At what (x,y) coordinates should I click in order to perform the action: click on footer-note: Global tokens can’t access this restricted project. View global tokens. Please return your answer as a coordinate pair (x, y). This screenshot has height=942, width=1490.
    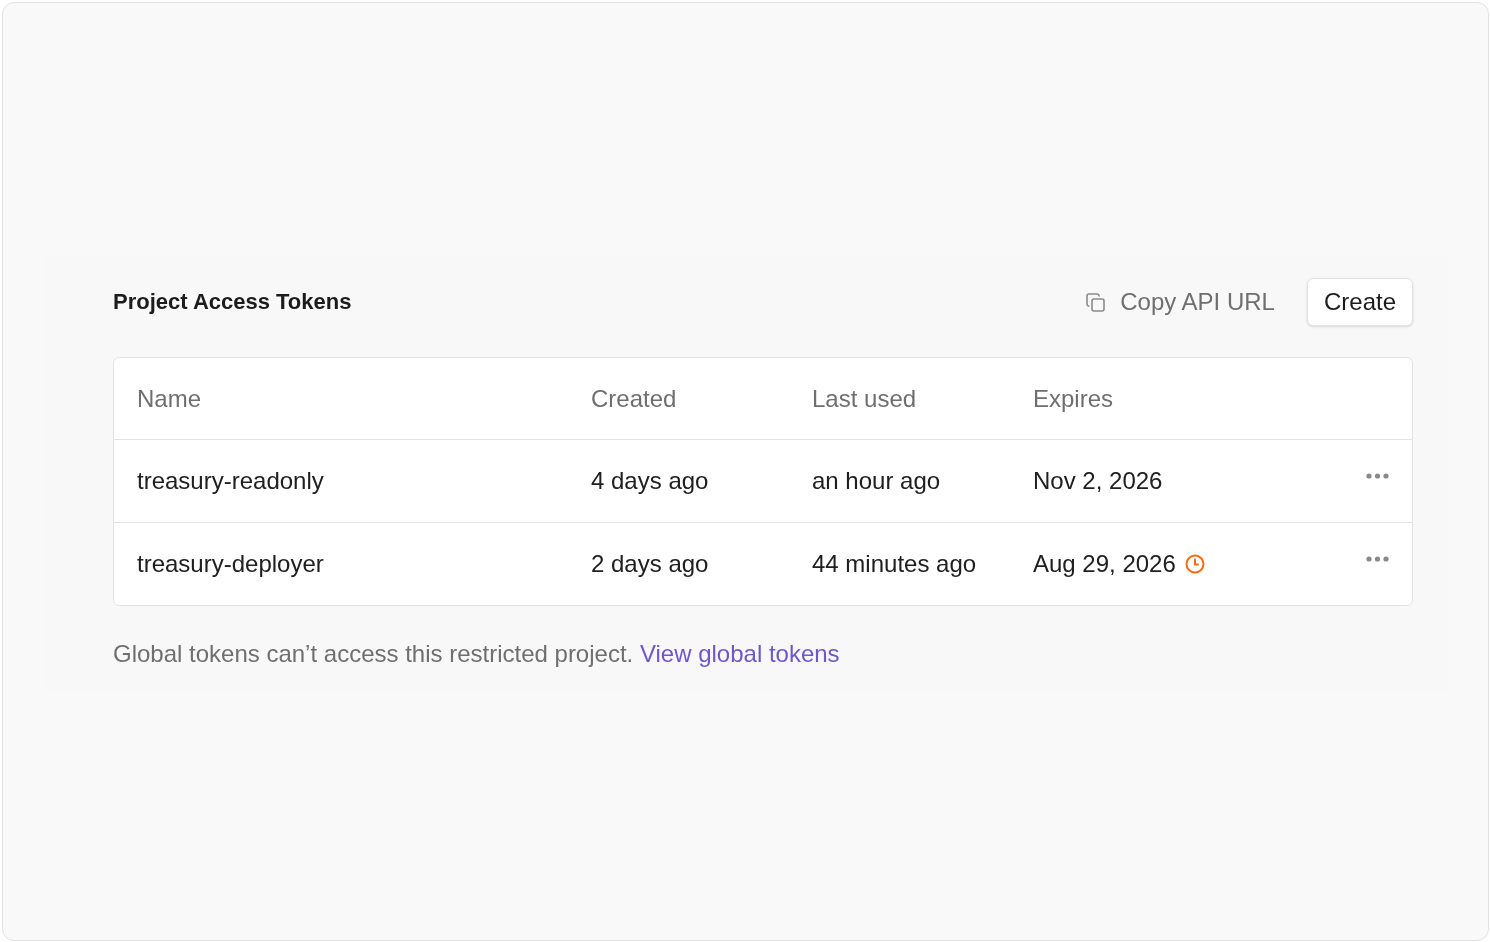
    Looking at the image, I should click on (477, 654).